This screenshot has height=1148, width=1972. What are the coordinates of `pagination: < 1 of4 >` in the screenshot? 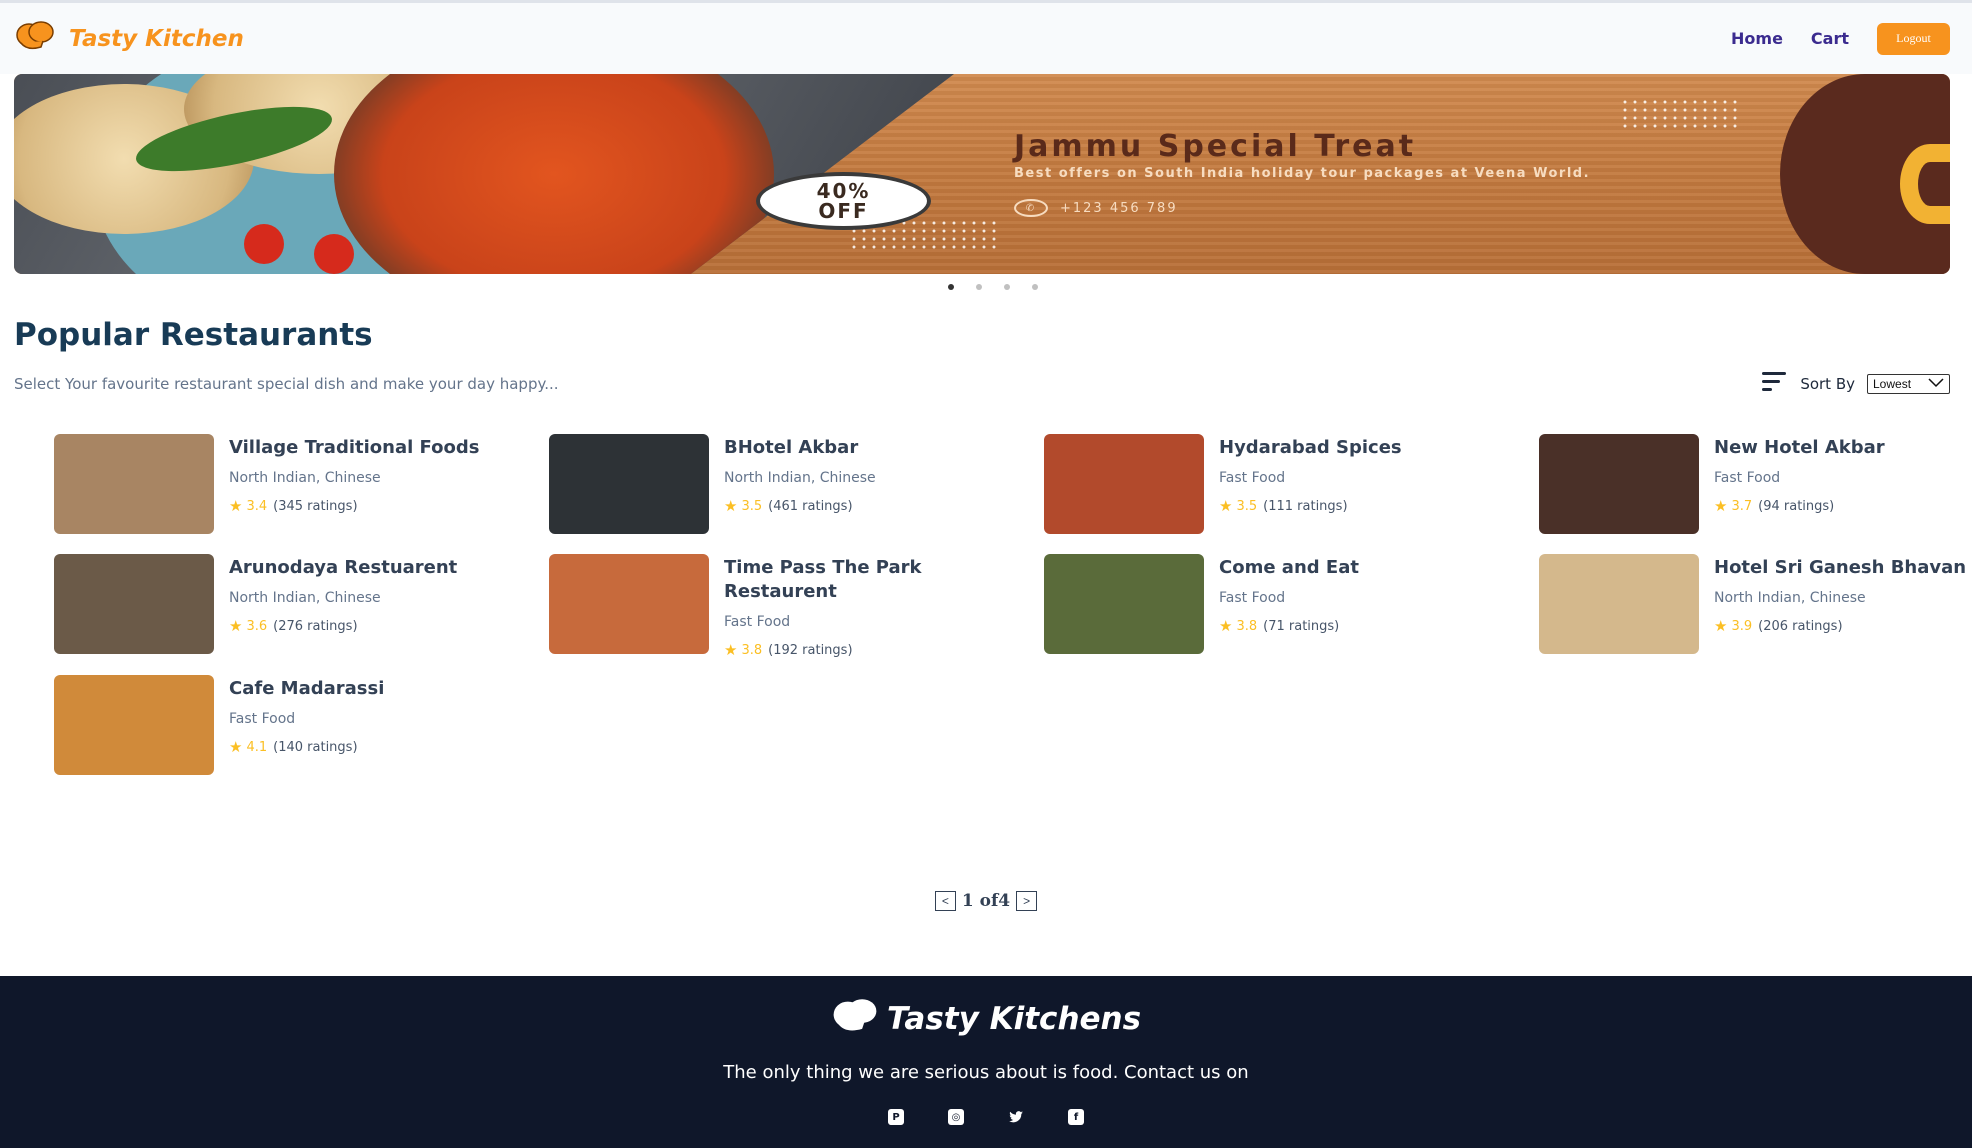 It's located at (986, 901).